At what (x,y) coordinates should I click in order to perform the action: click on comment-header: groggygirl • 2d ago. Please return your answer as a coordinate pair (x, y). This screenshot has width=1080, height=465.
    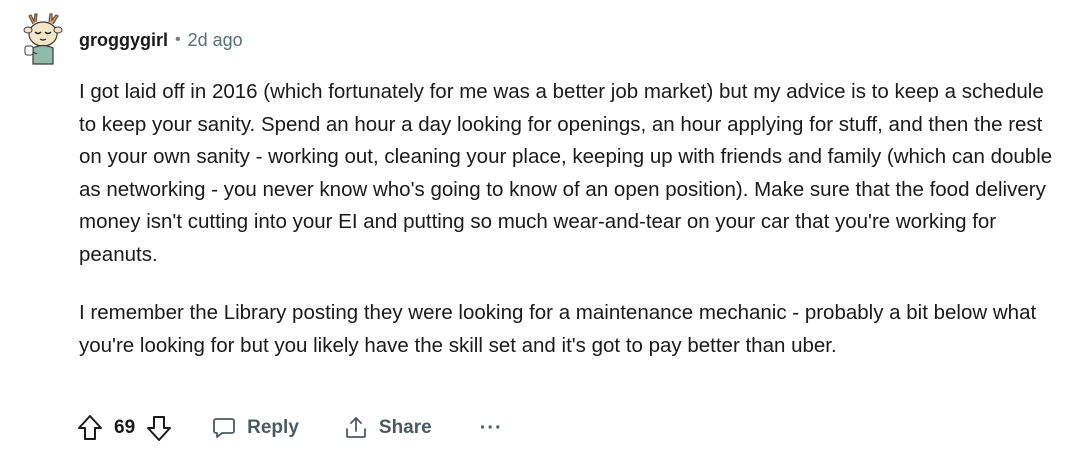
    Looking at the image, I should click on (161, 40).